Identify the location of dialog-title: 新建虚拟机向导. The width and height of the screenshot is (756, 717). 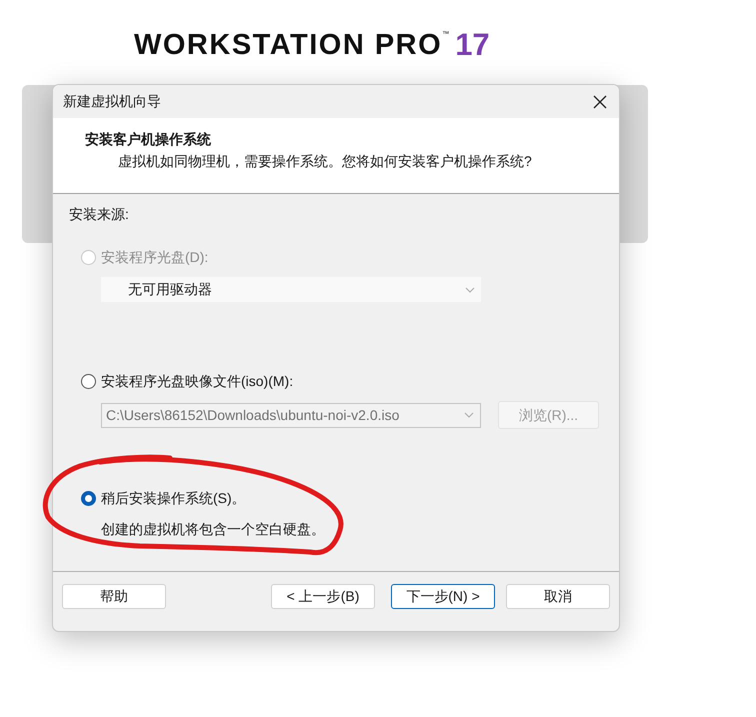
(112, 101).